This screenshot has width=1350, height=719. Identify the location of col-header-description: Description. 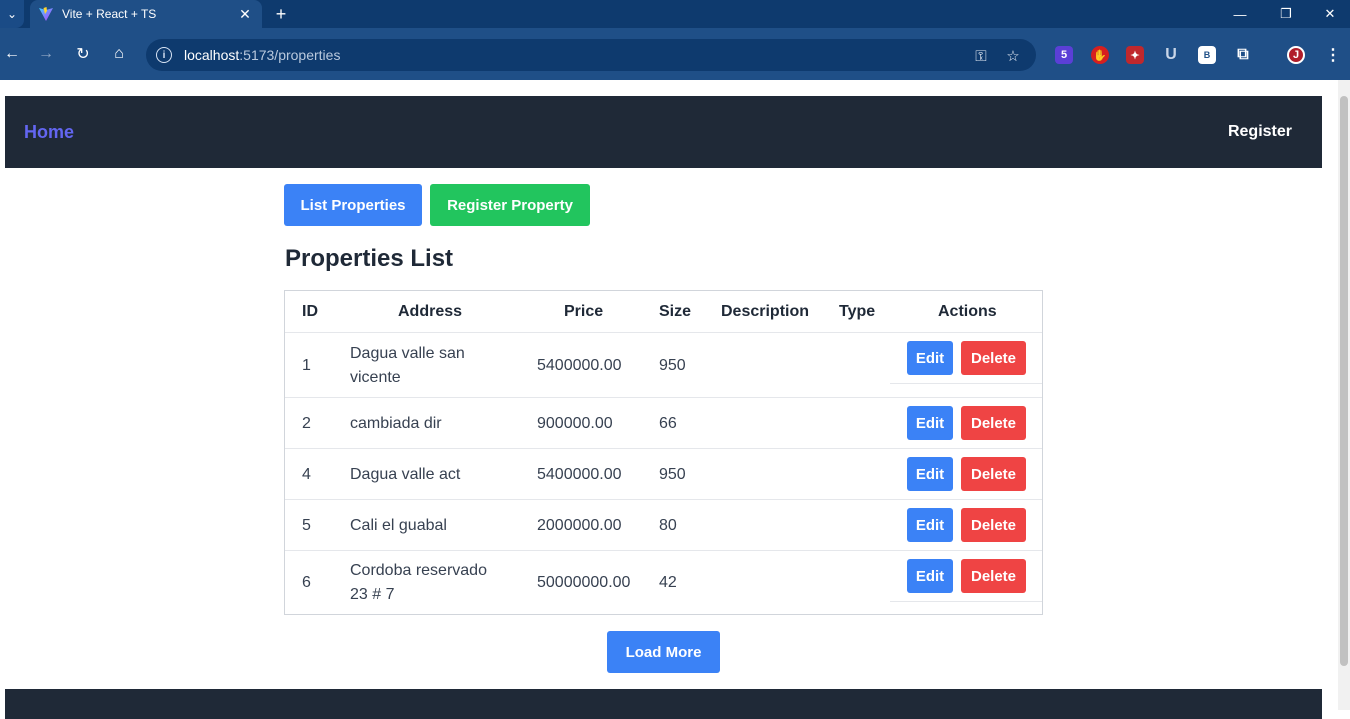
(765, 311).